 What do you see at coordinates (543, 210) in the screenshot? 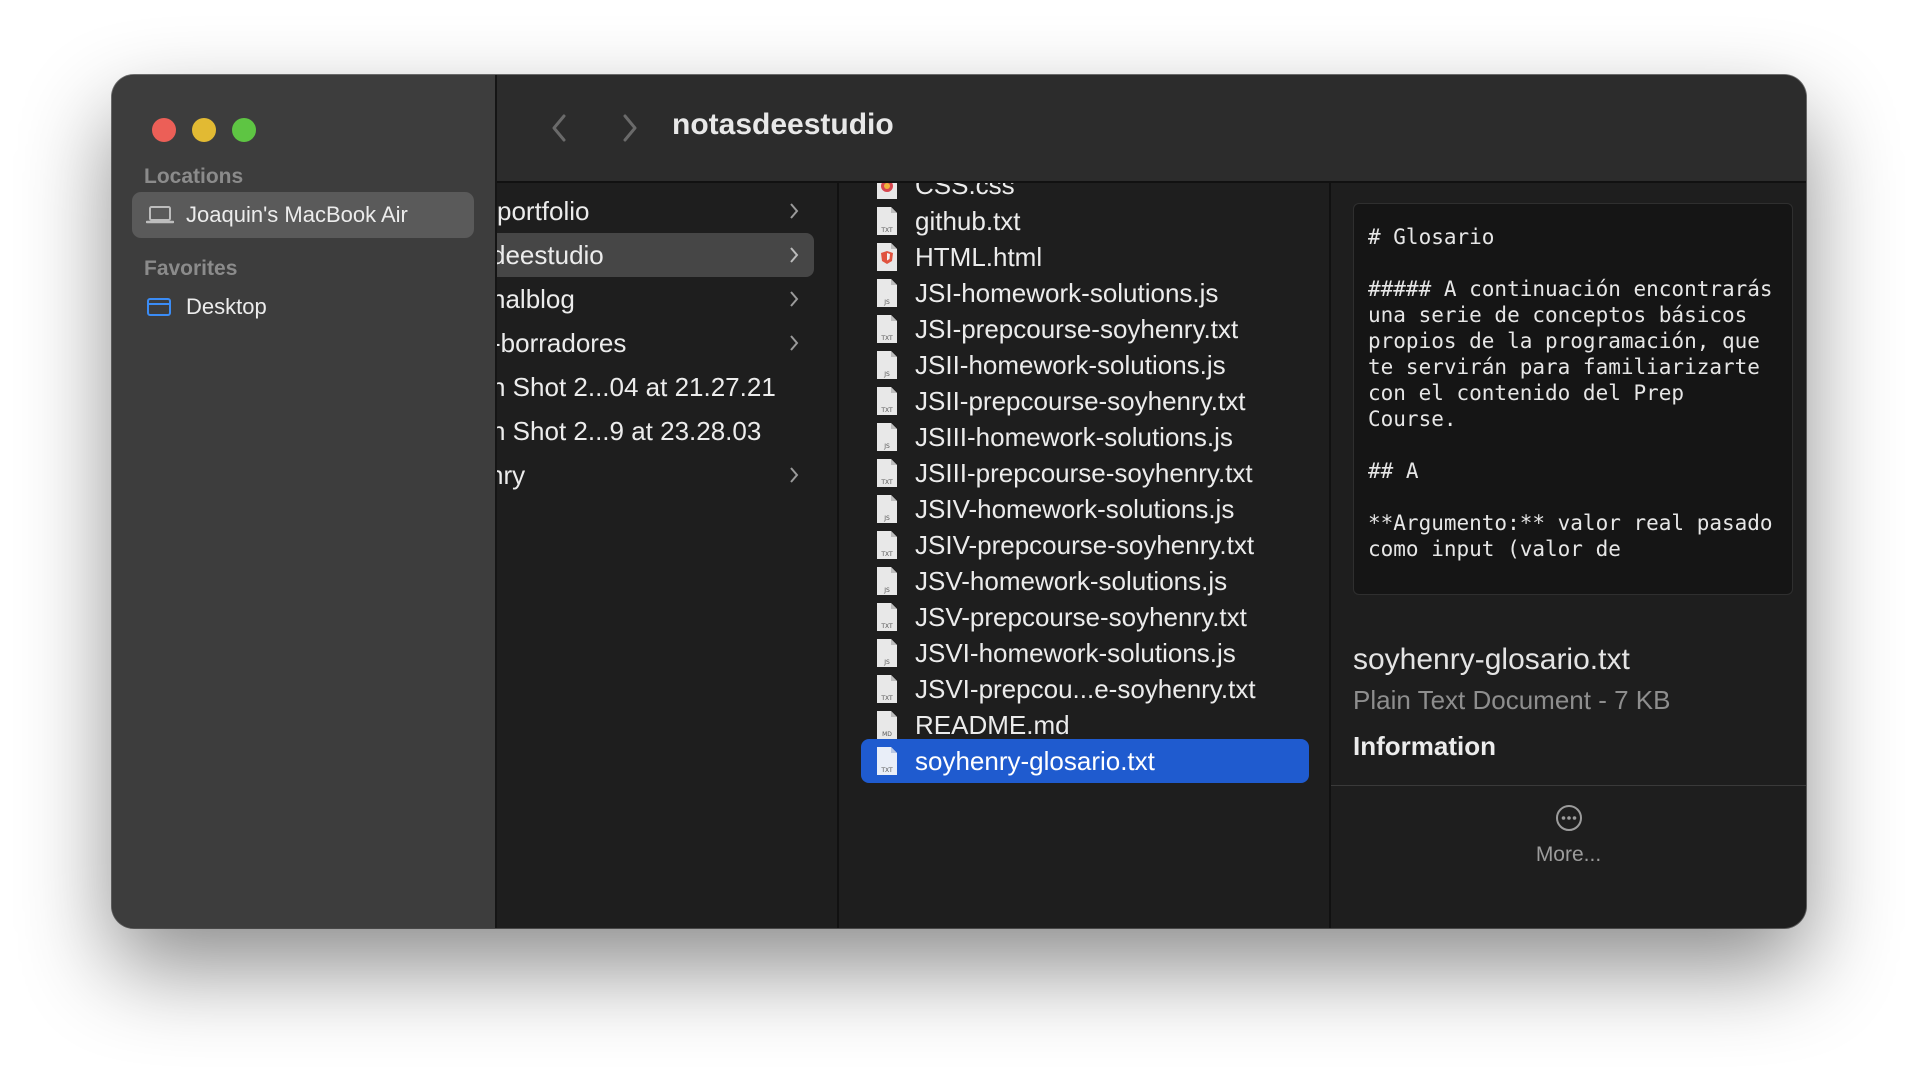
I see `folder-label: portfolio` at bounding box center [543, 210].